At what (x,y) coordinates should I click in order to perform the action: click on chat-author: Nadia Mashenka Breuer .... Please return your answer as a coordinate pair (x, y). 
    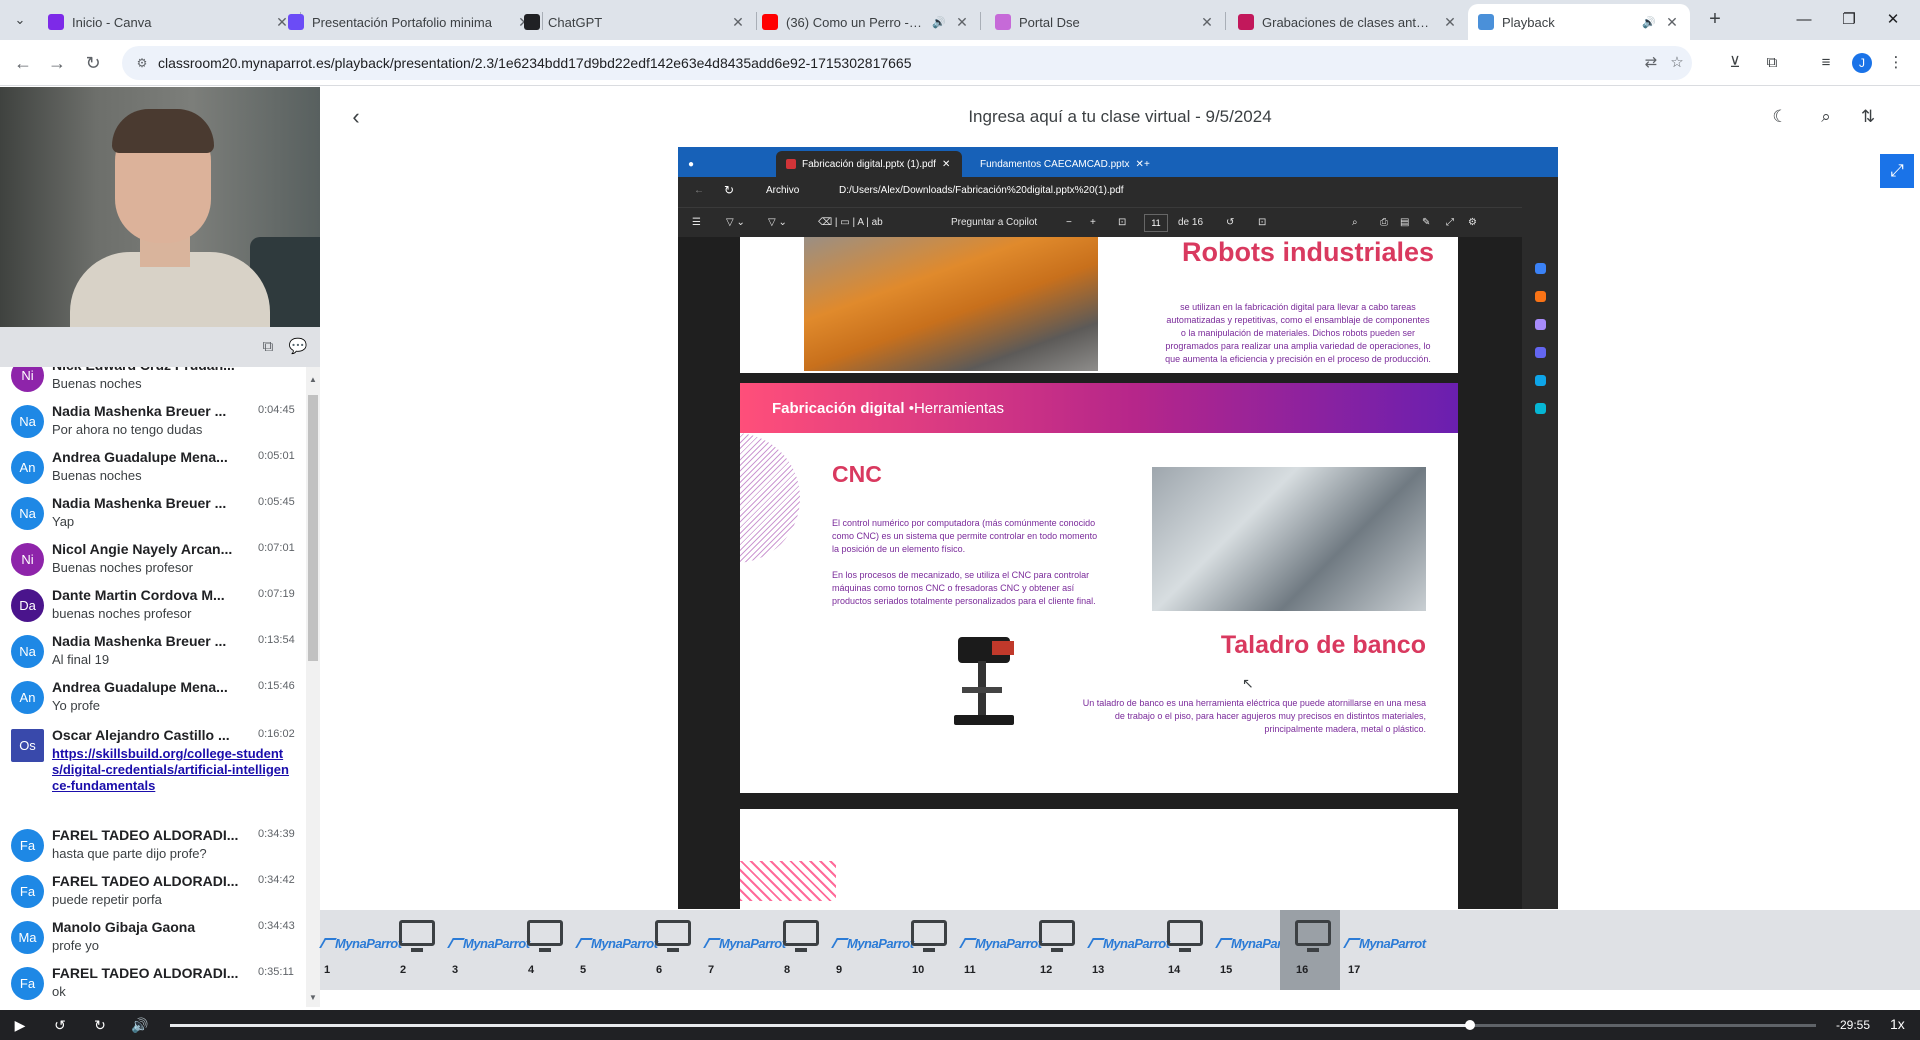
    Looking at the image, I should click on (139, 503).